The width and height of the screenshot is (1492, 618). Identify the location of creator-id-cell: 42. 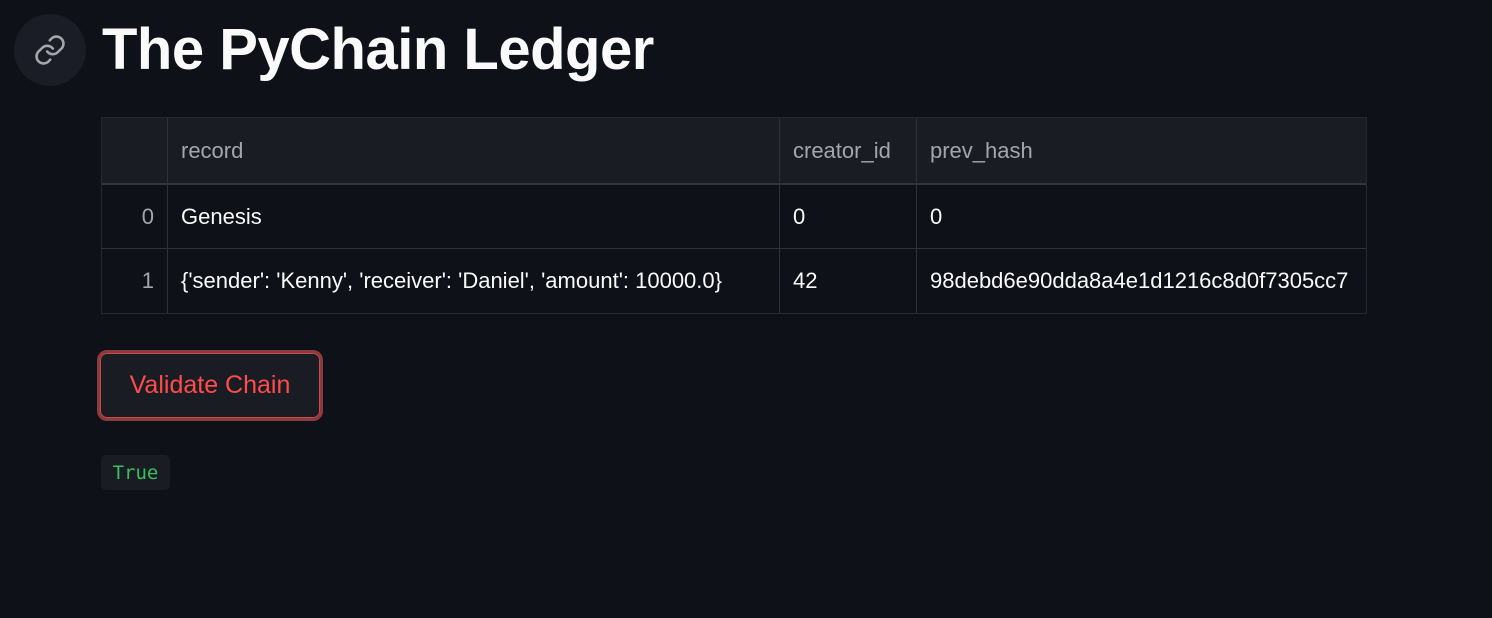
(848, 281).